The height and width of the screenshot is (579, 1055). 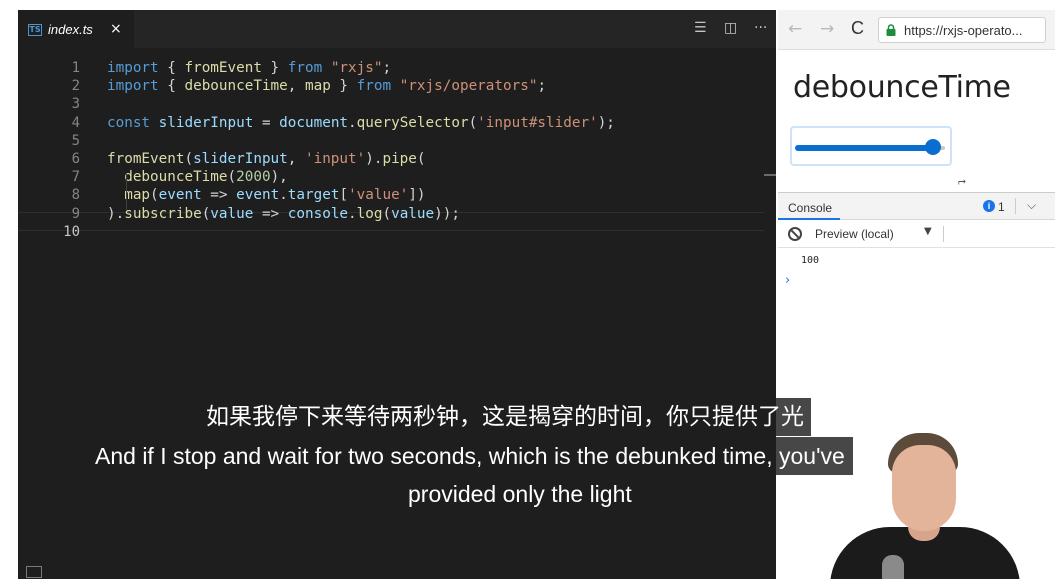 What do you see at coordinates (335, 159) in the screenshot?
I see `code-token: 'input'` at bounding box center [335, 159].